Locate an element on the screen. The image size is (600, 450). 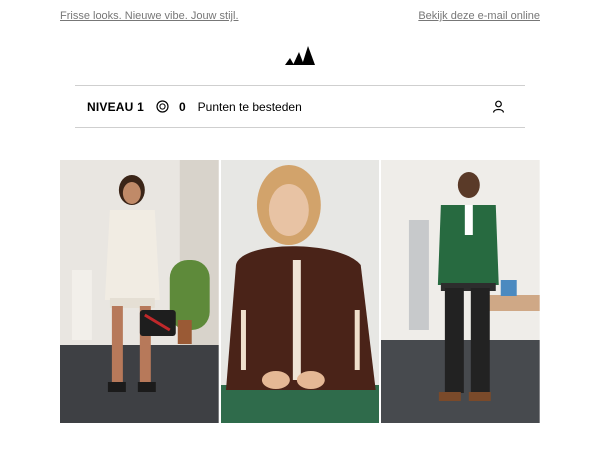
loyalty-bar: NIVEAU 1 0 Punten te besteden is located at coordinates (300, 106).